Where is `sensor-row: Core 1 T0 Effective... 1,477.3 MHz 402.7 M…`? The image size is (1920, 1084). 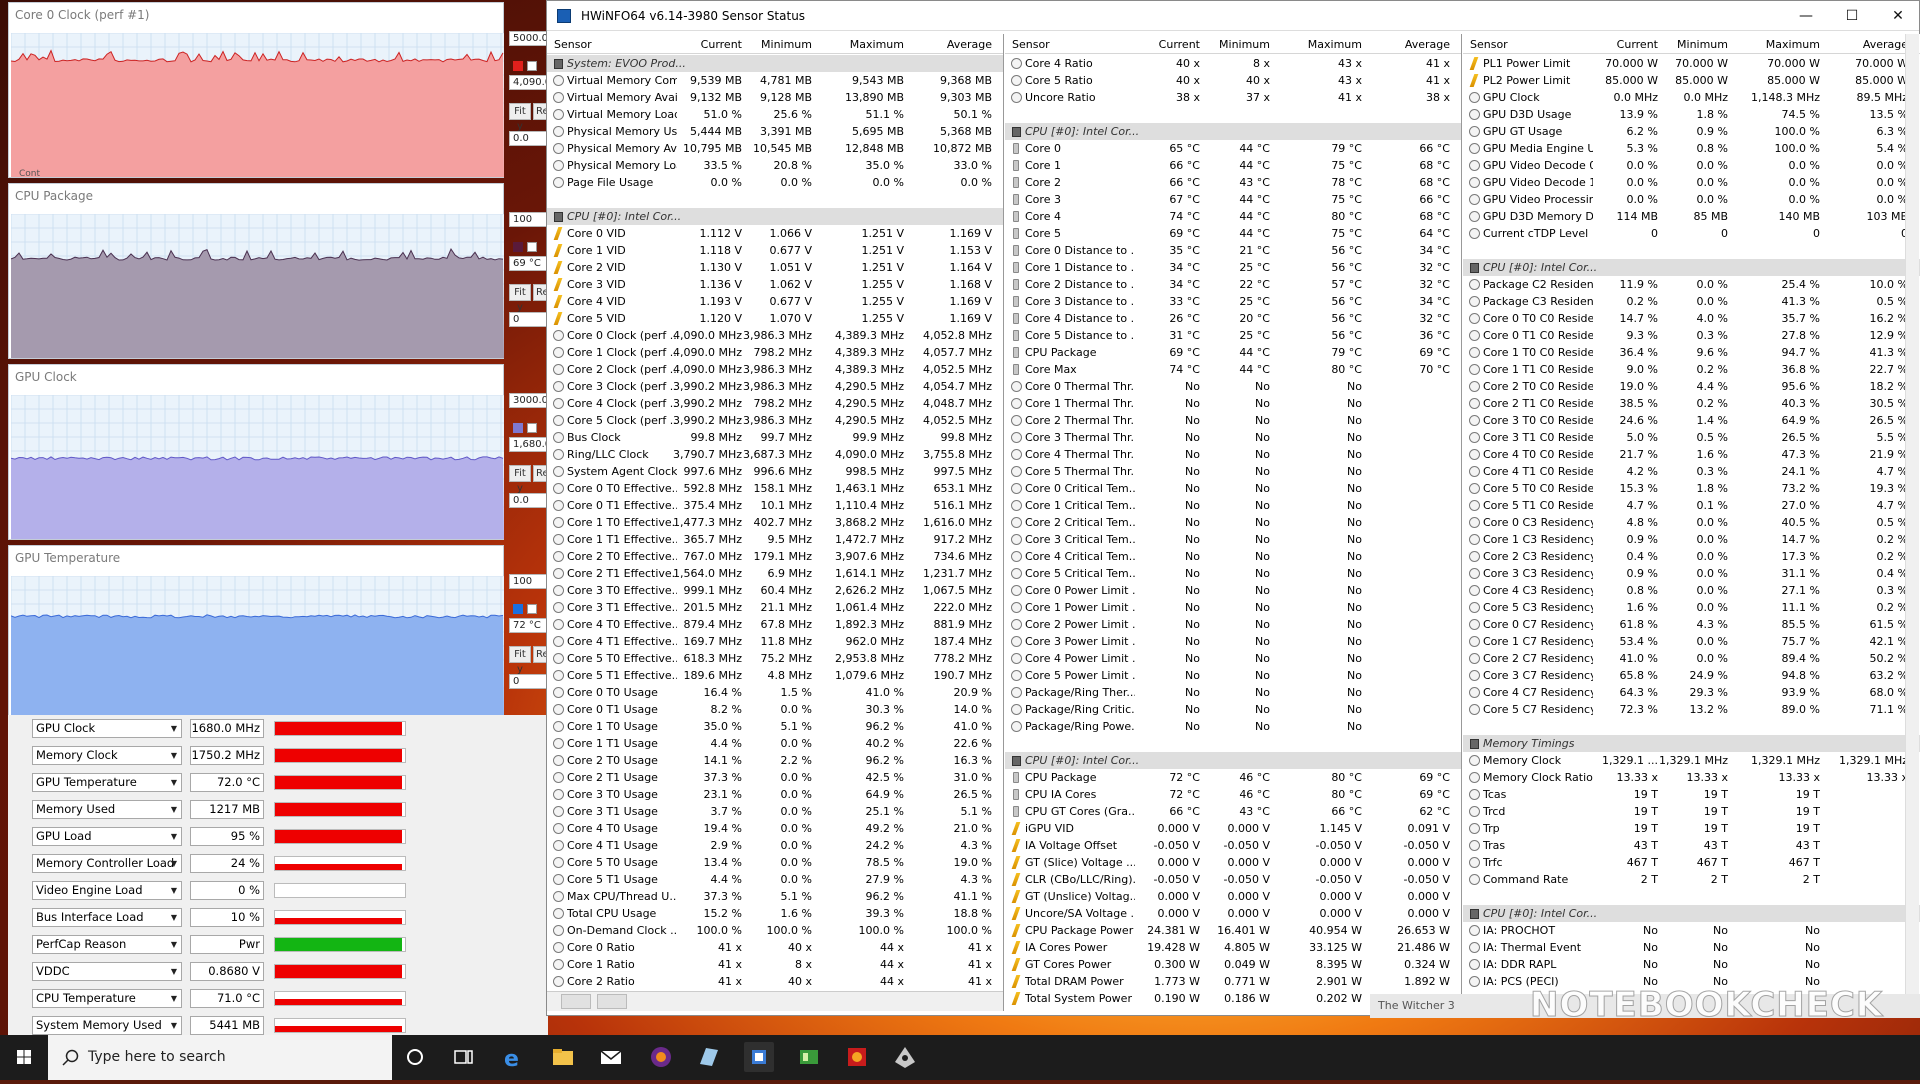 sensor-row: Core 1 T0 Effective... 1,477.3 MHz 402.7 M… is located at coordinates (775, 522).